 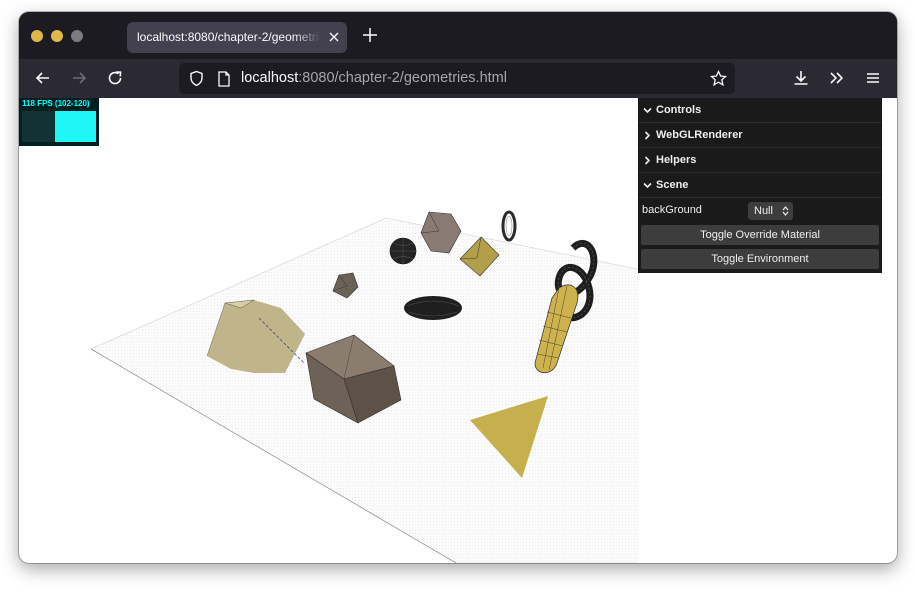 I want to click on back-icon, so click(x=43, y=78).